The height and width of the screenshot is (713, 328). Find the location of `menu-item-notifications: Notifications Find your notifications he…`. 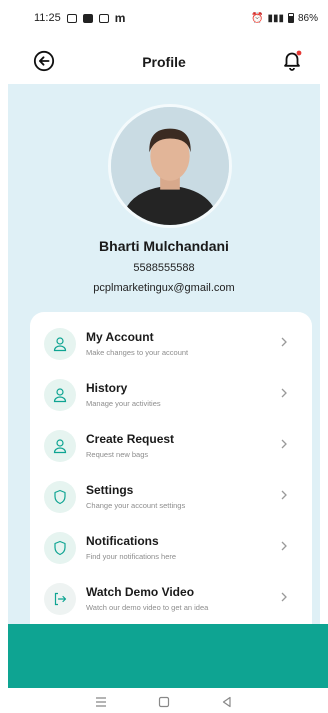

menu-item-notifications: Notifications Find your notifications he… is located at coordinates (171, 547).